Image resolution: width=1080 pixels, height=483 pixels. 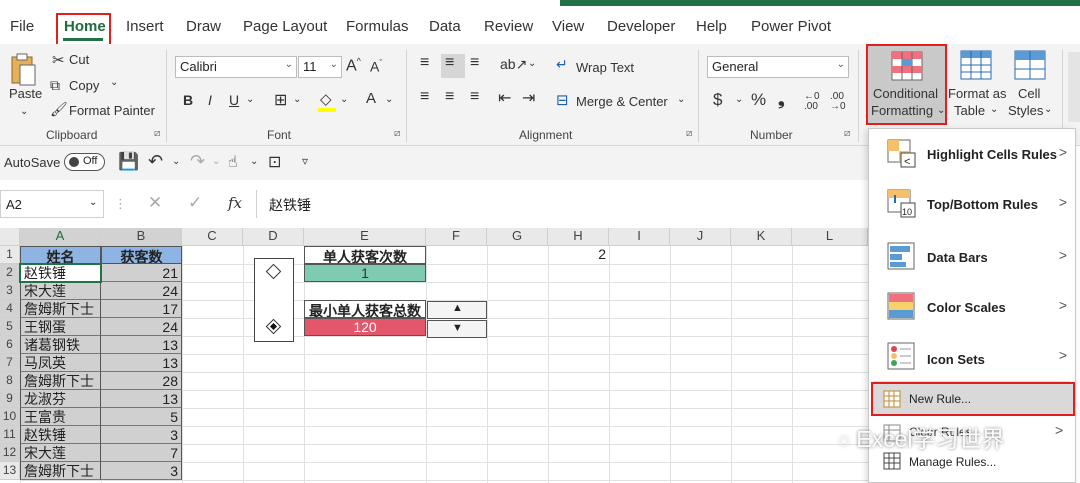 I want to click on decrease-font-icon: Aˇ, so click(x=376, y=66).